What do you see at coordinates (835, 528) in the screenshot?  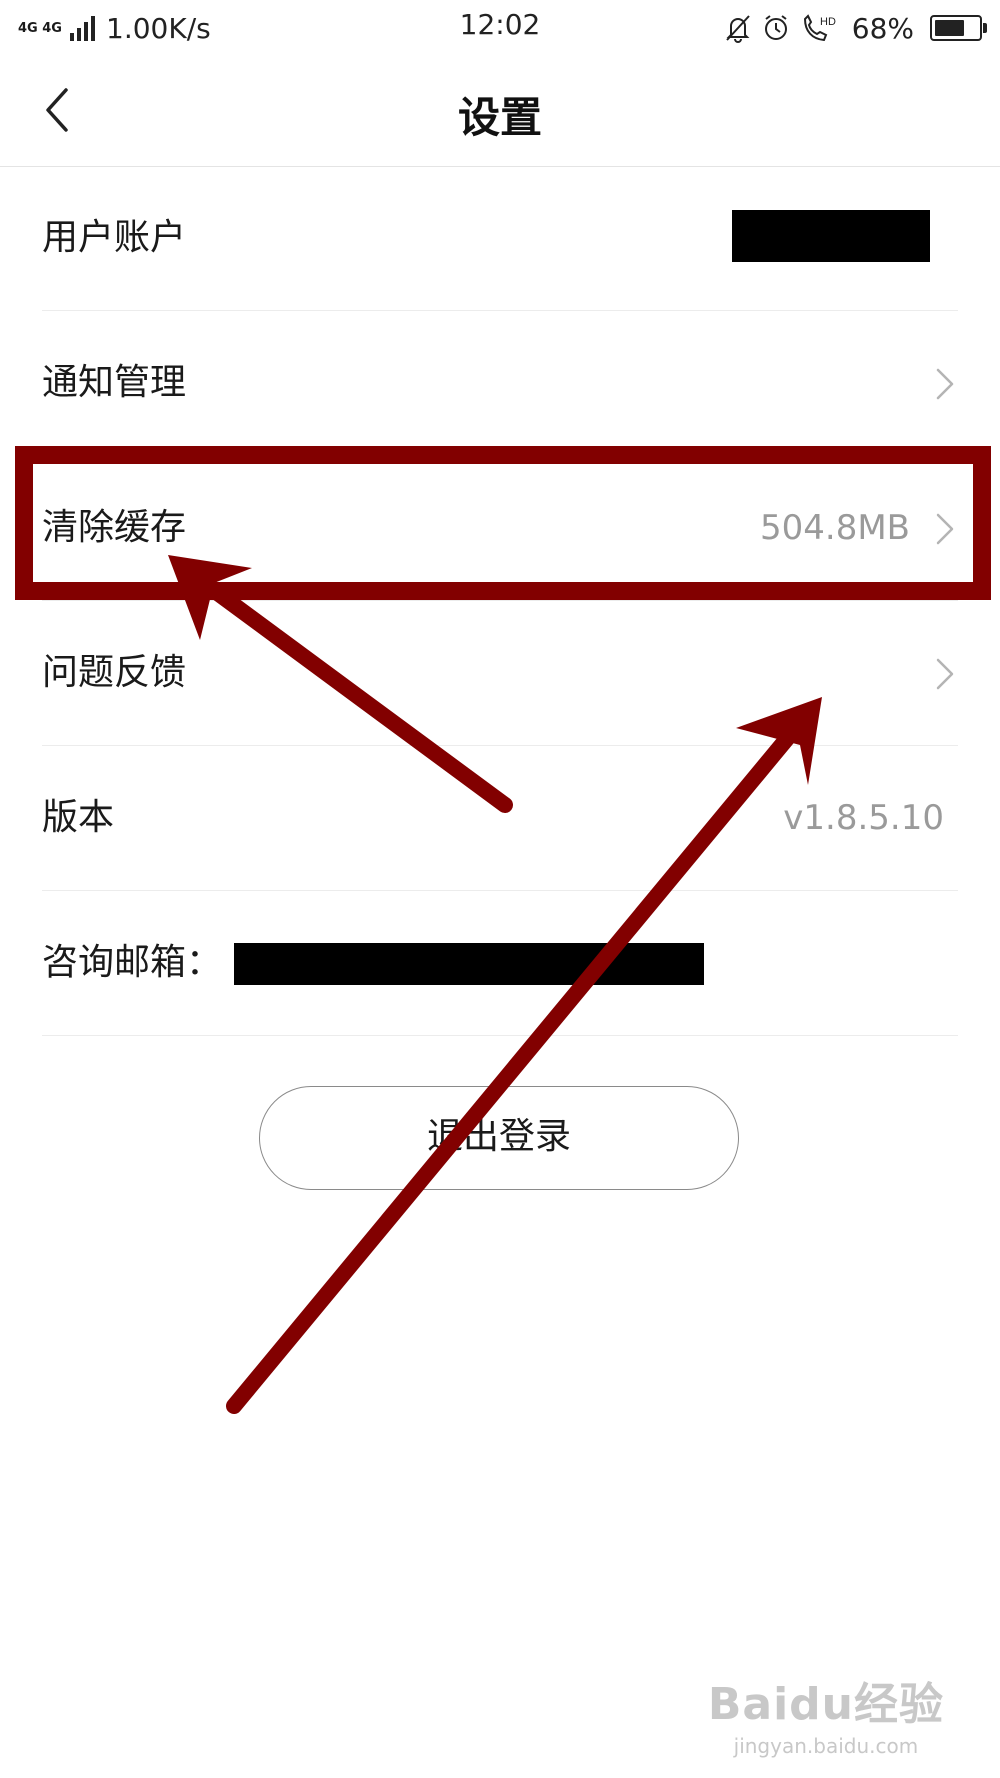 I see `cache-size: 504.8MB` at bounding box center [835, 528].